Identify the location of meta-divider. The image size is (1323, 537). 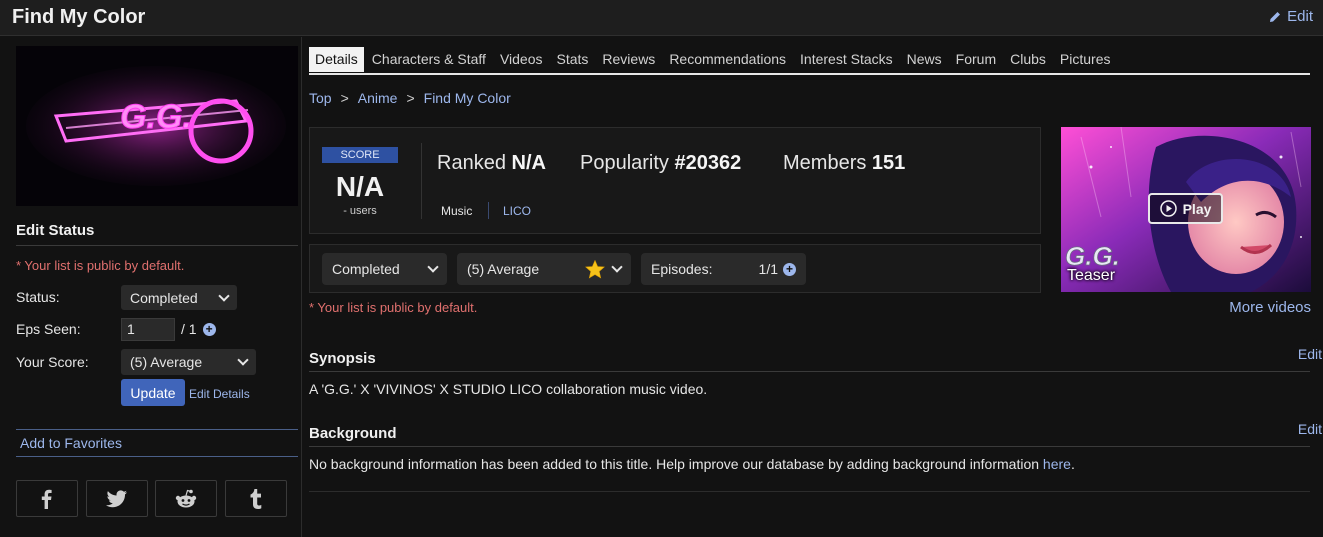
(488, 210).